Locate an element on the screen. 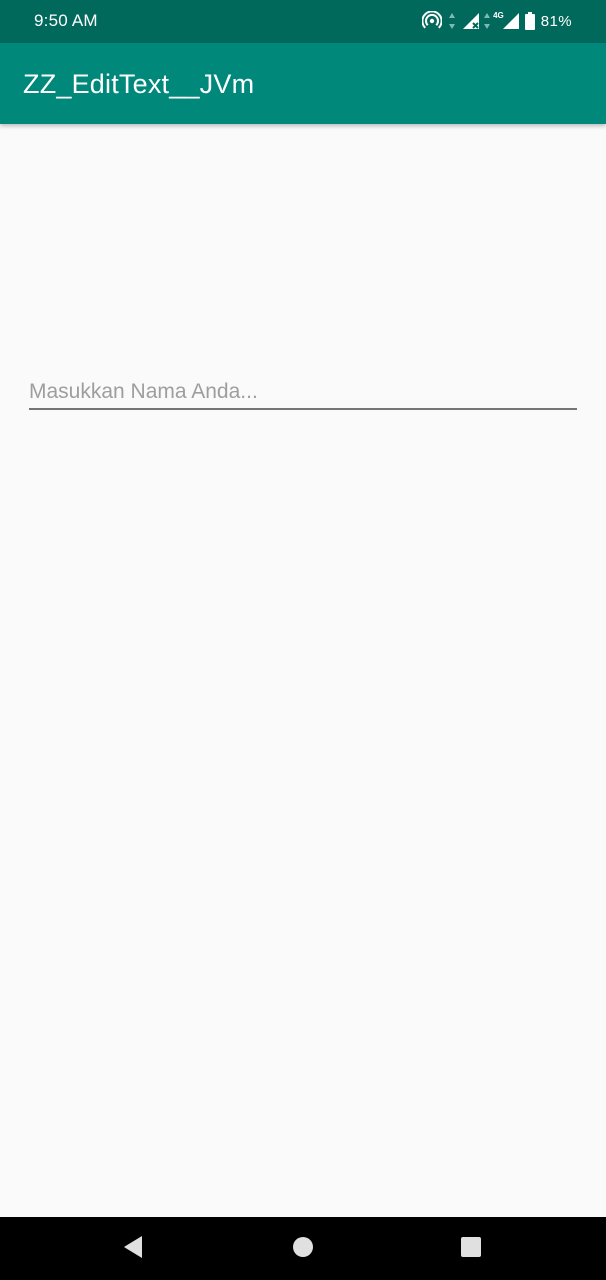 Image resolution: width=606 pixels, height=1280 pixels. hotspot-icon is located at coordinates (432, 21).